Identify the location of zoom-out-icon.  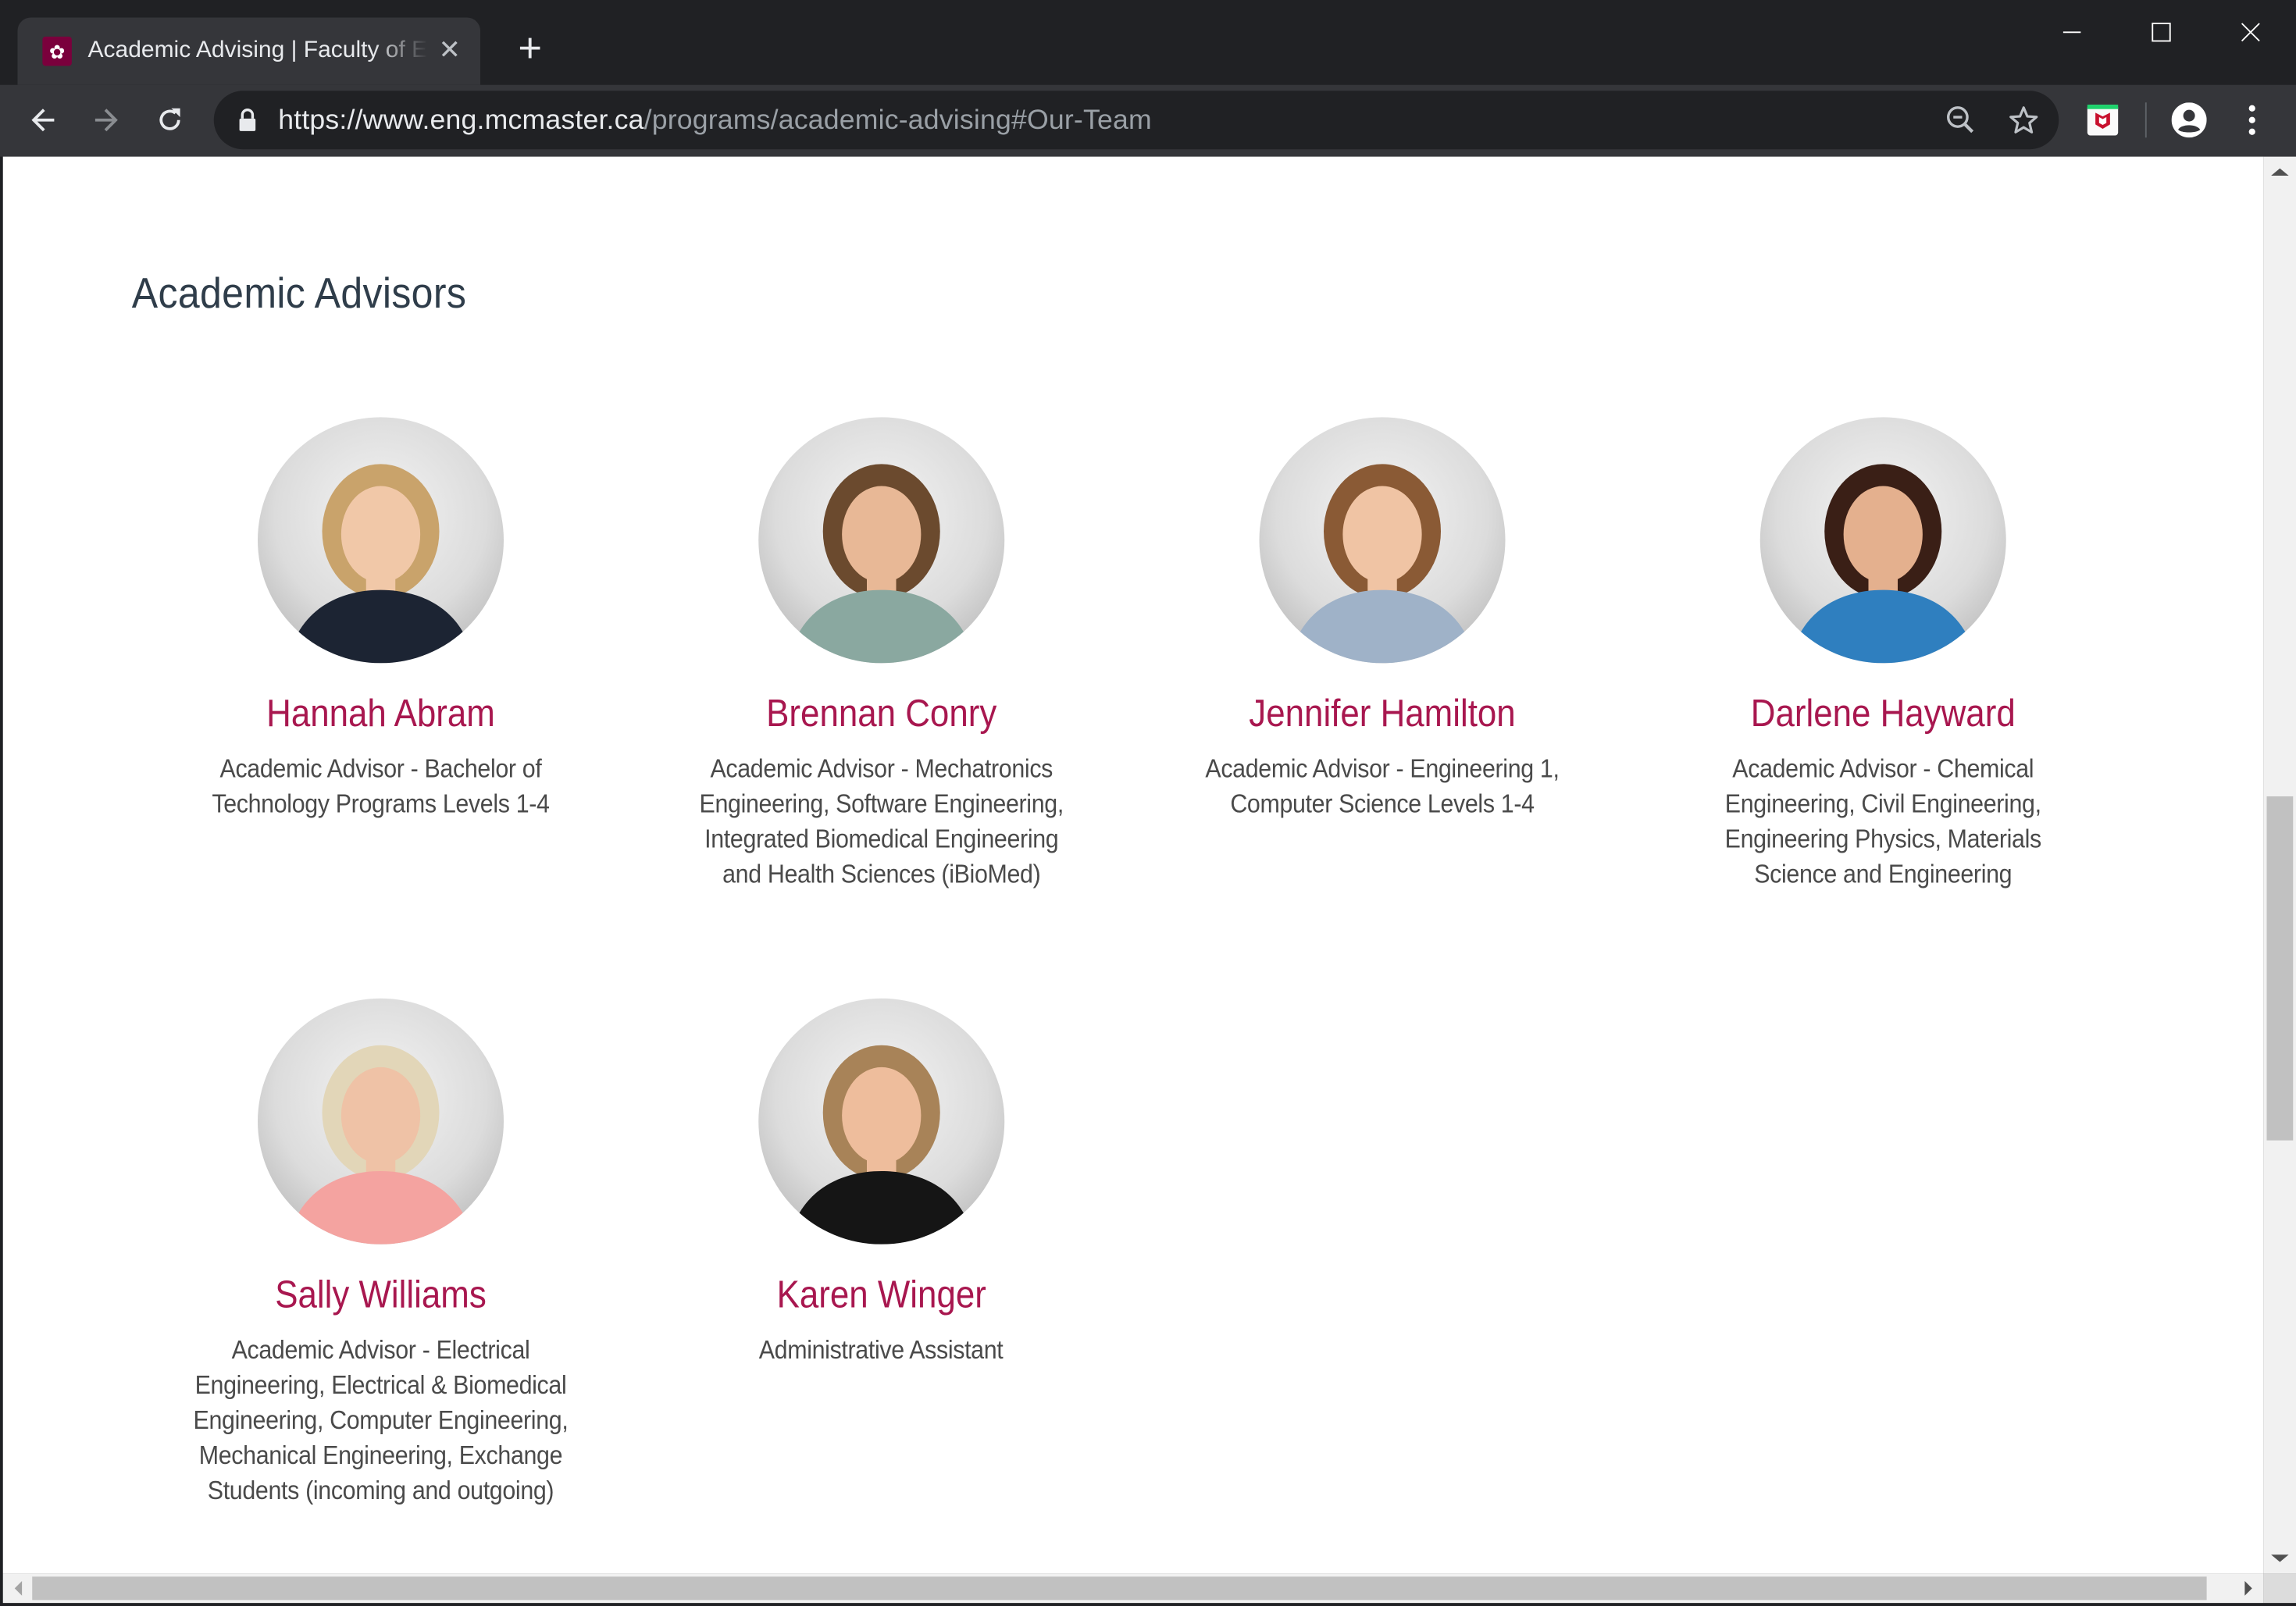
(1961, 120).